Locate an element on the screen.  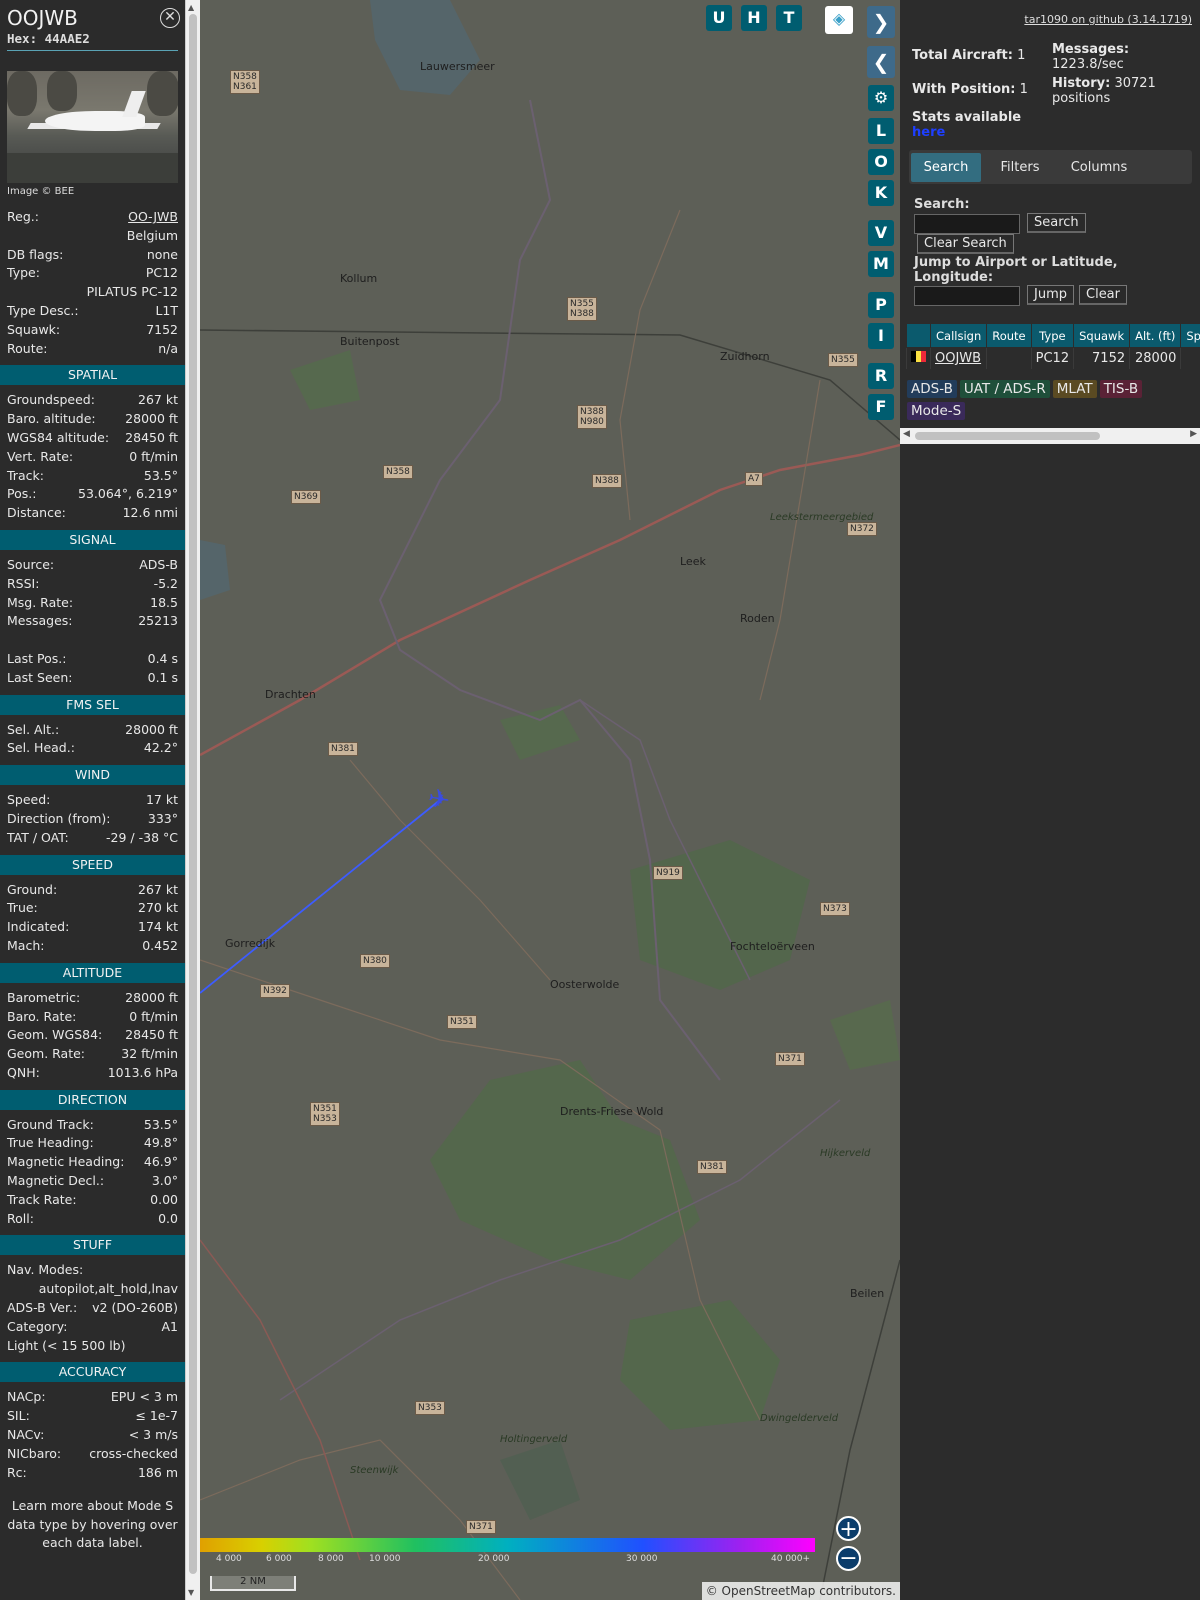
detail-label: Last Pos.: is located at coordinates (37, 658).